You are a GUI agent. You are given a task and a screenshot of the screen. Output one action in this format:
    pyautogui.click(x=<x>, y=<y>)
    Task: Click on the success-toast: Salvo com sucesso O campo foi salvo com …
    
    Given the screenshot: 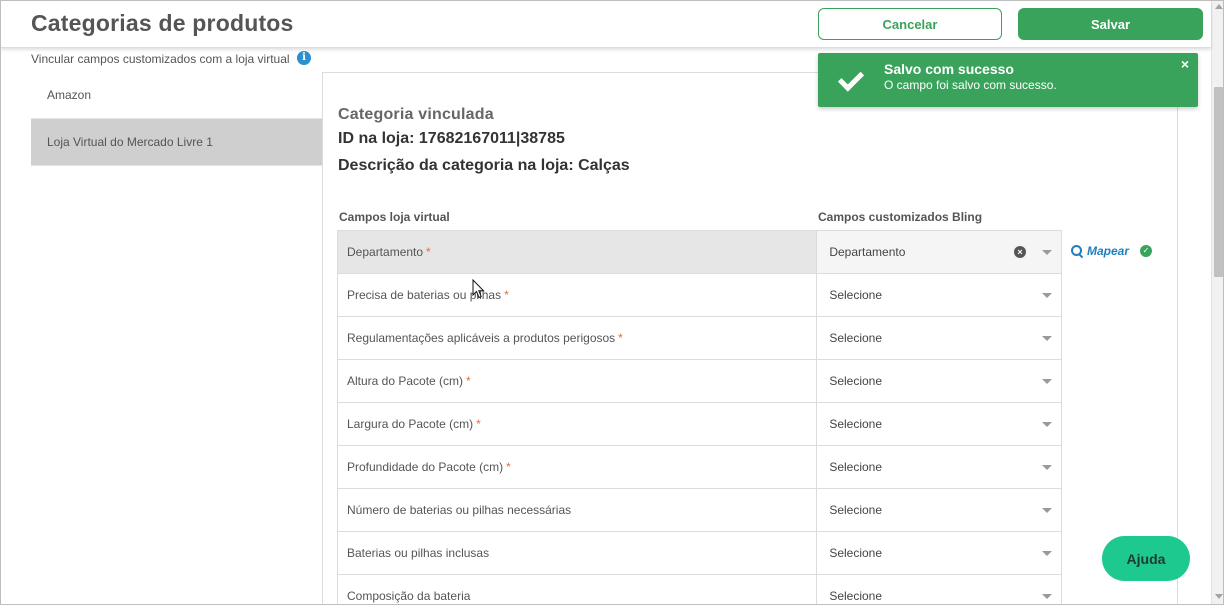 What is the action you would take?
    pyautogui.click(x=1008, y=80)
    